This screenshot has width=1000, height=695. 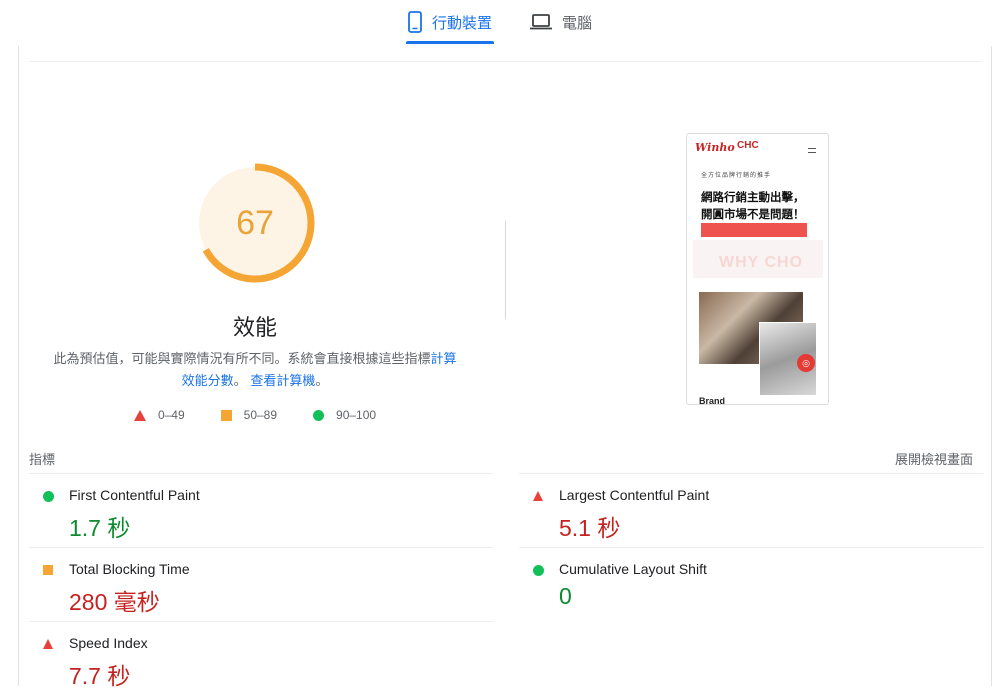 What do you see at coordinates (242, 358) in the screenshot?
I see `description-text: 此為預估值，可能與實際情況有所不同。系統會直接根據這些指標` at bounding box center [242, 358].